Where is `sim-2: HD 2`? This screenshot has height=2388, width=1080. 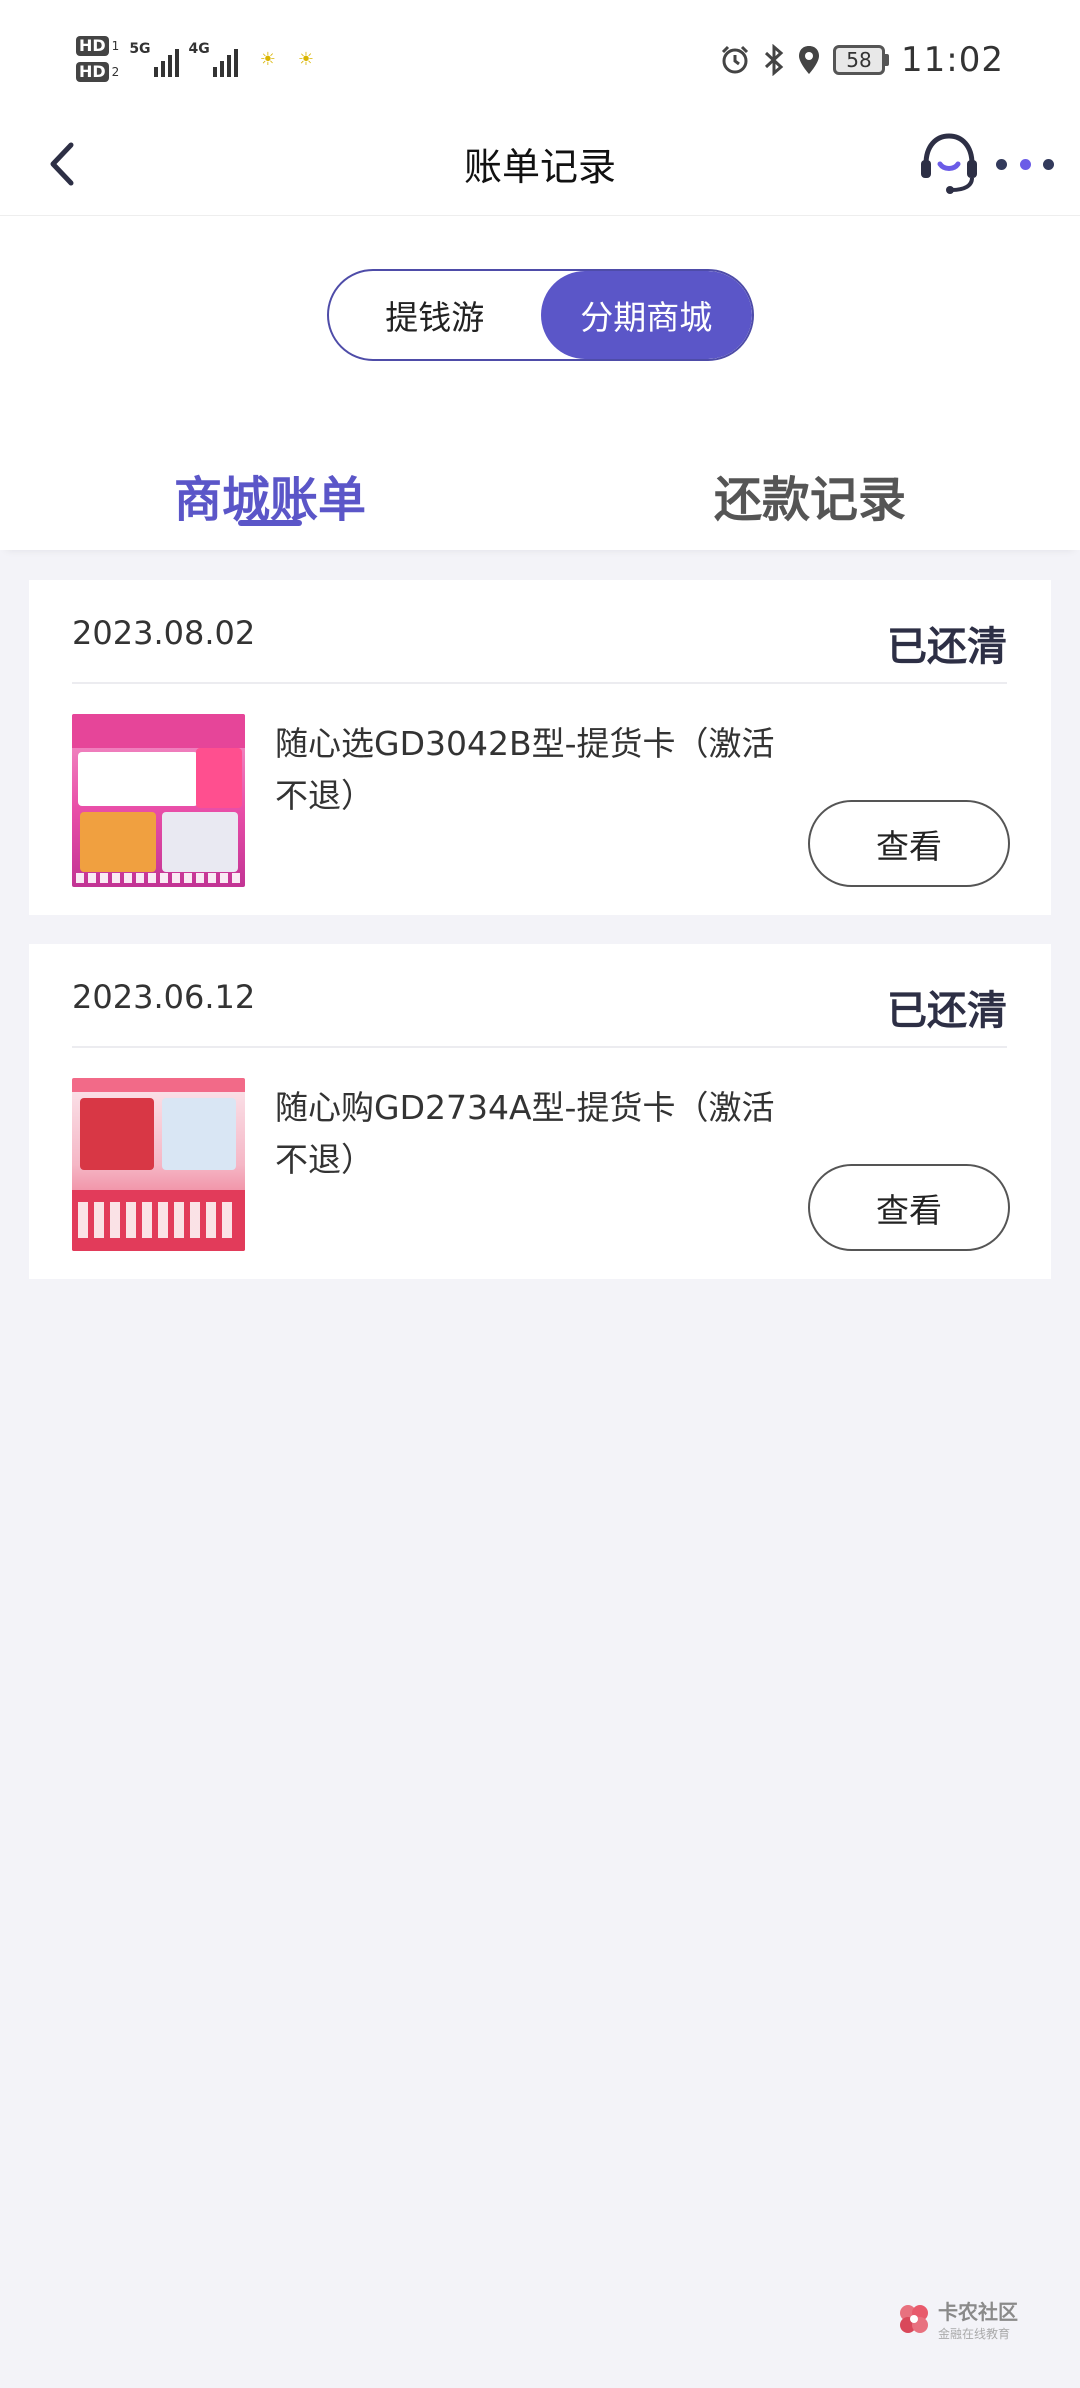
sim-2: HD 2 is located at coordinates (97, 72).